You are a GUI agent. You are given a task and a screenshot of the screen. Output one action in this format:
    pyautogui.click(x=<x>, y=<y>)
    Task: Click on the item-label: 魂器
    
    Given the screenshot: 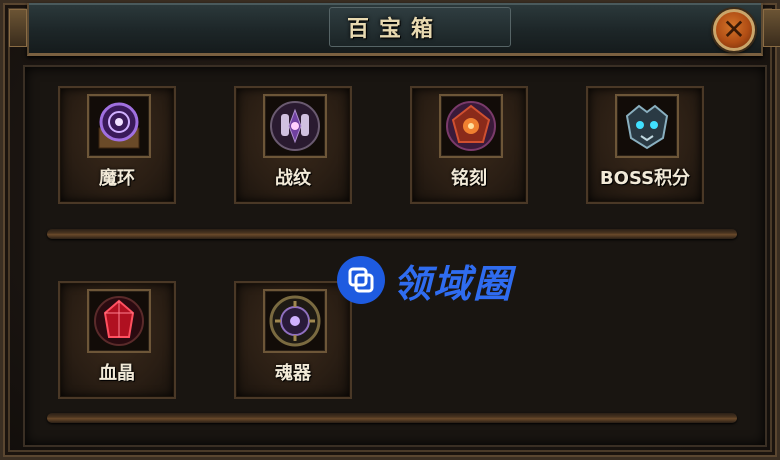 What is the action you would take?
    pyautogui.click(x=293, y=373)
    